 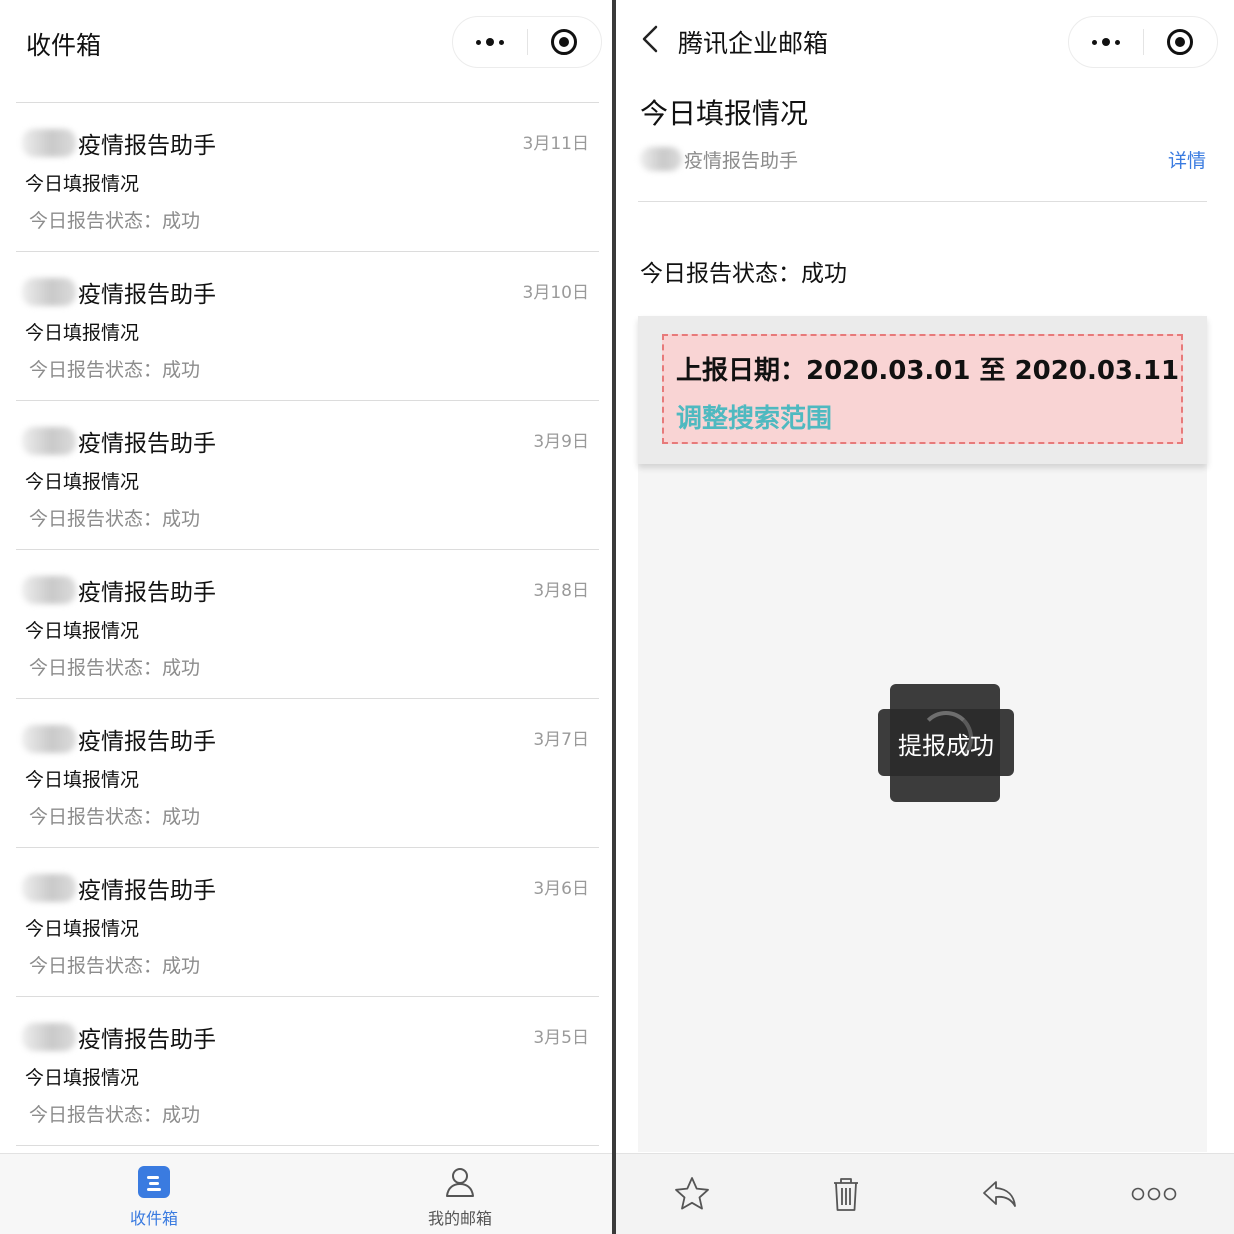 I want to click on tab-my-mailbox: 我的邮箱, so click(x=460, y=1194).